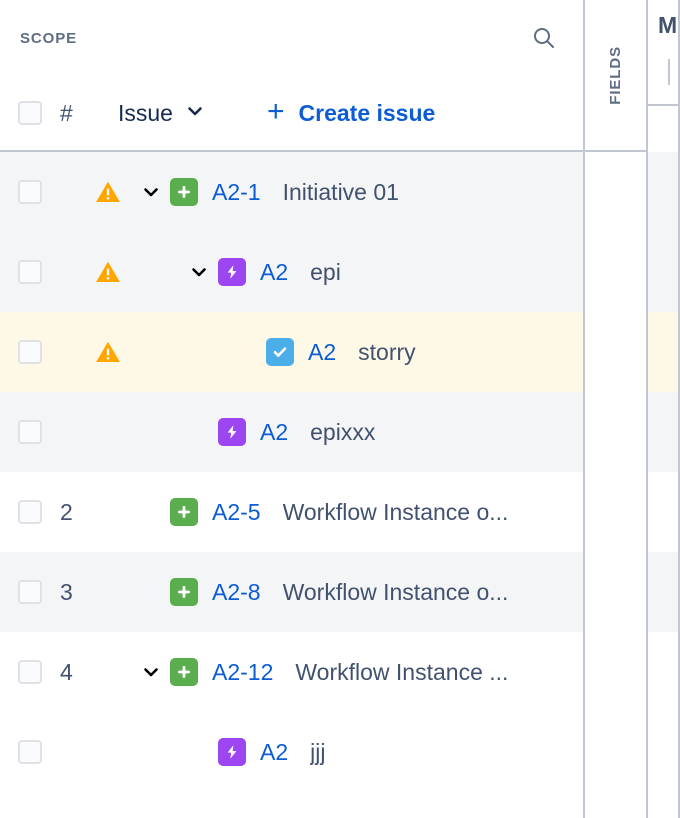 The image size is (680, 818). I want to click on issue-summary: epi, so click(446, 272).